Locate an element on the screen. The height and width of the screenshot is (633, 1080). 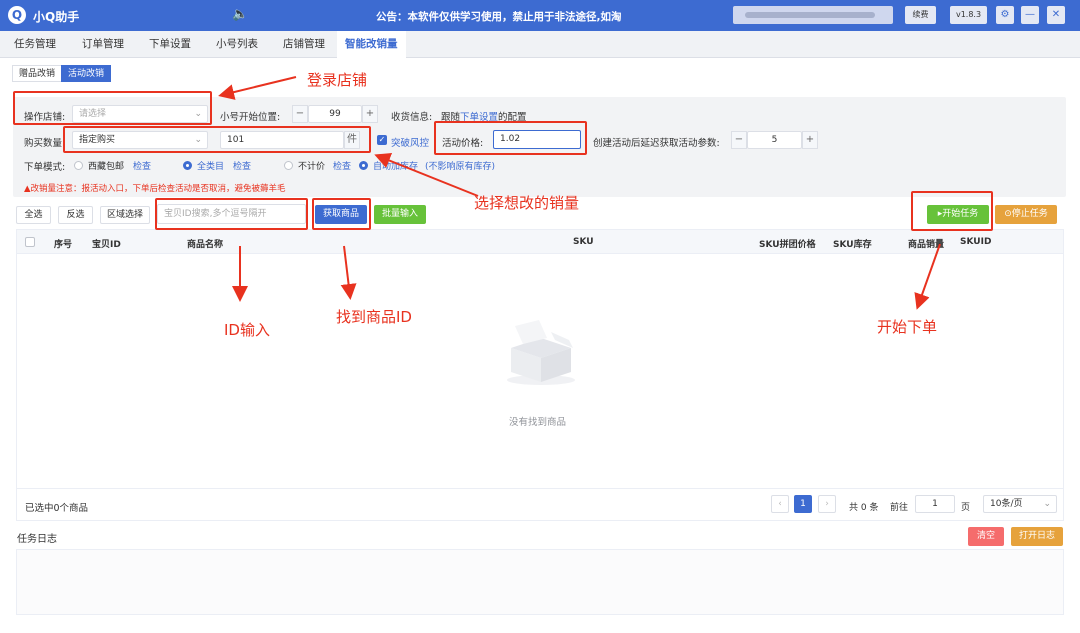
annotation-choose-sales: 选择想改的销量 is located at coordinates (527, 203).